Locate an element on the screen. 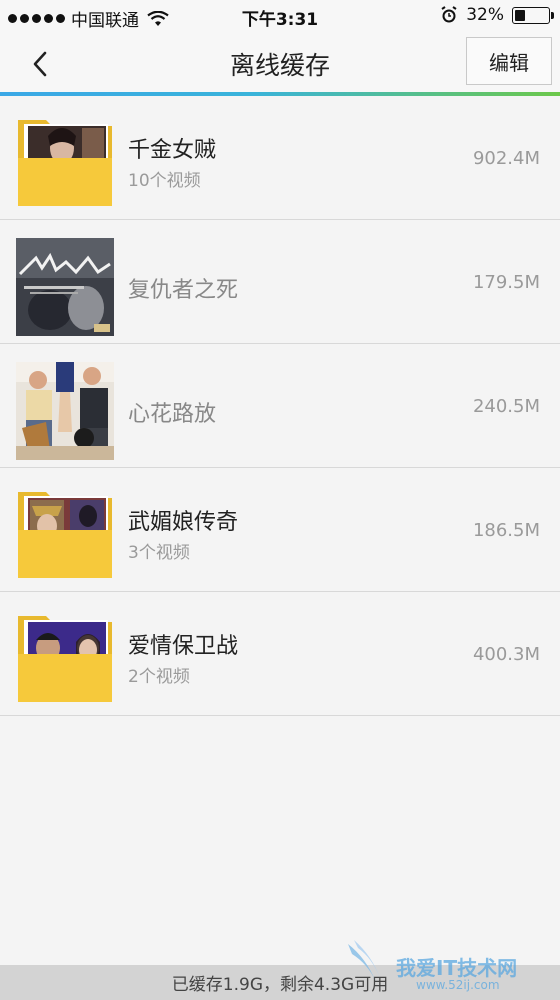 The height and width of the screenshot is (1000, 560). item-size: 902.4M is located at coordinates (506, 158).